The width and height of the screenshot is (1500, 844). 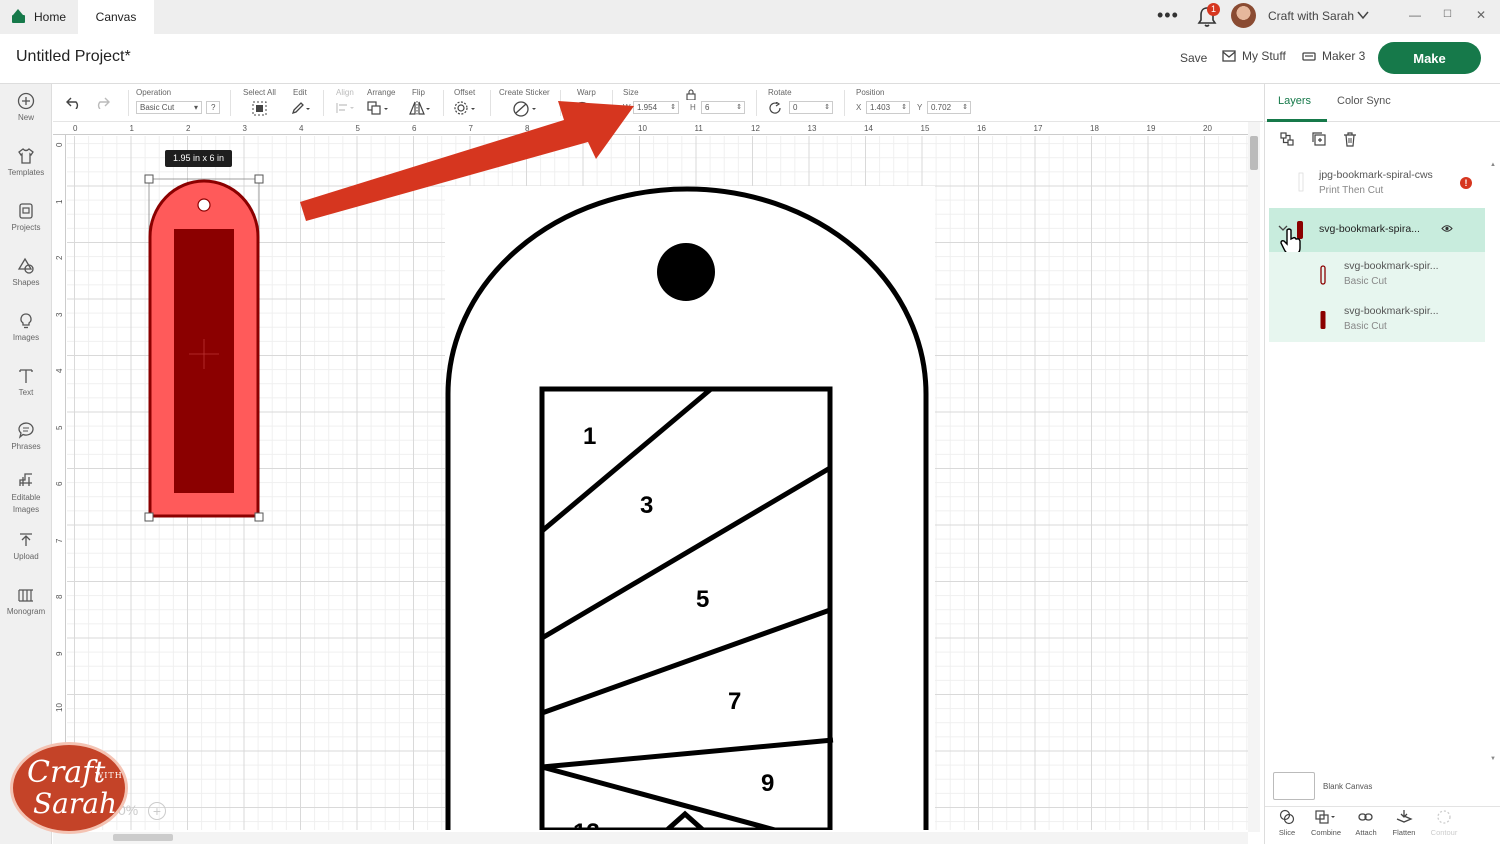 I want to click on warning-icon: !, so click(x=1466, y=183).